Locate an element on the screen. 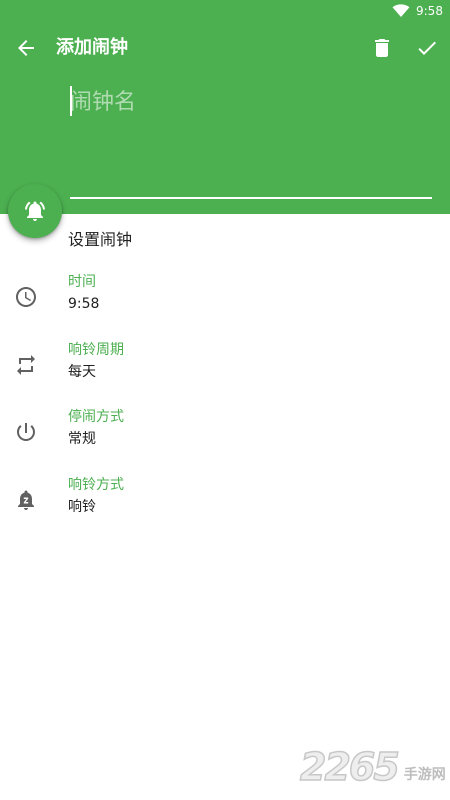  repeat-icon is located at coordinates (26, 365).